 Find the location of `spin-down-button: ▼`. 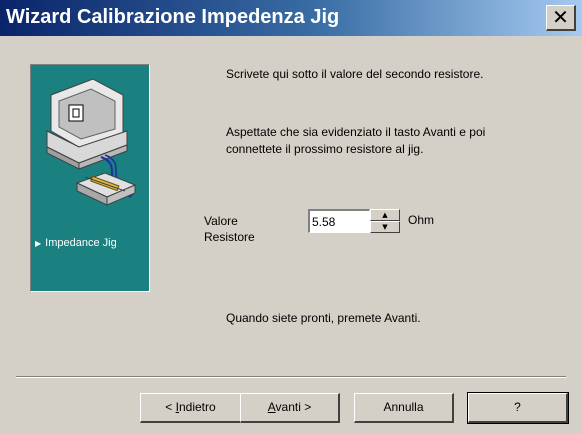

spin-down-button: ▼ is located at coordinates (385, 227).